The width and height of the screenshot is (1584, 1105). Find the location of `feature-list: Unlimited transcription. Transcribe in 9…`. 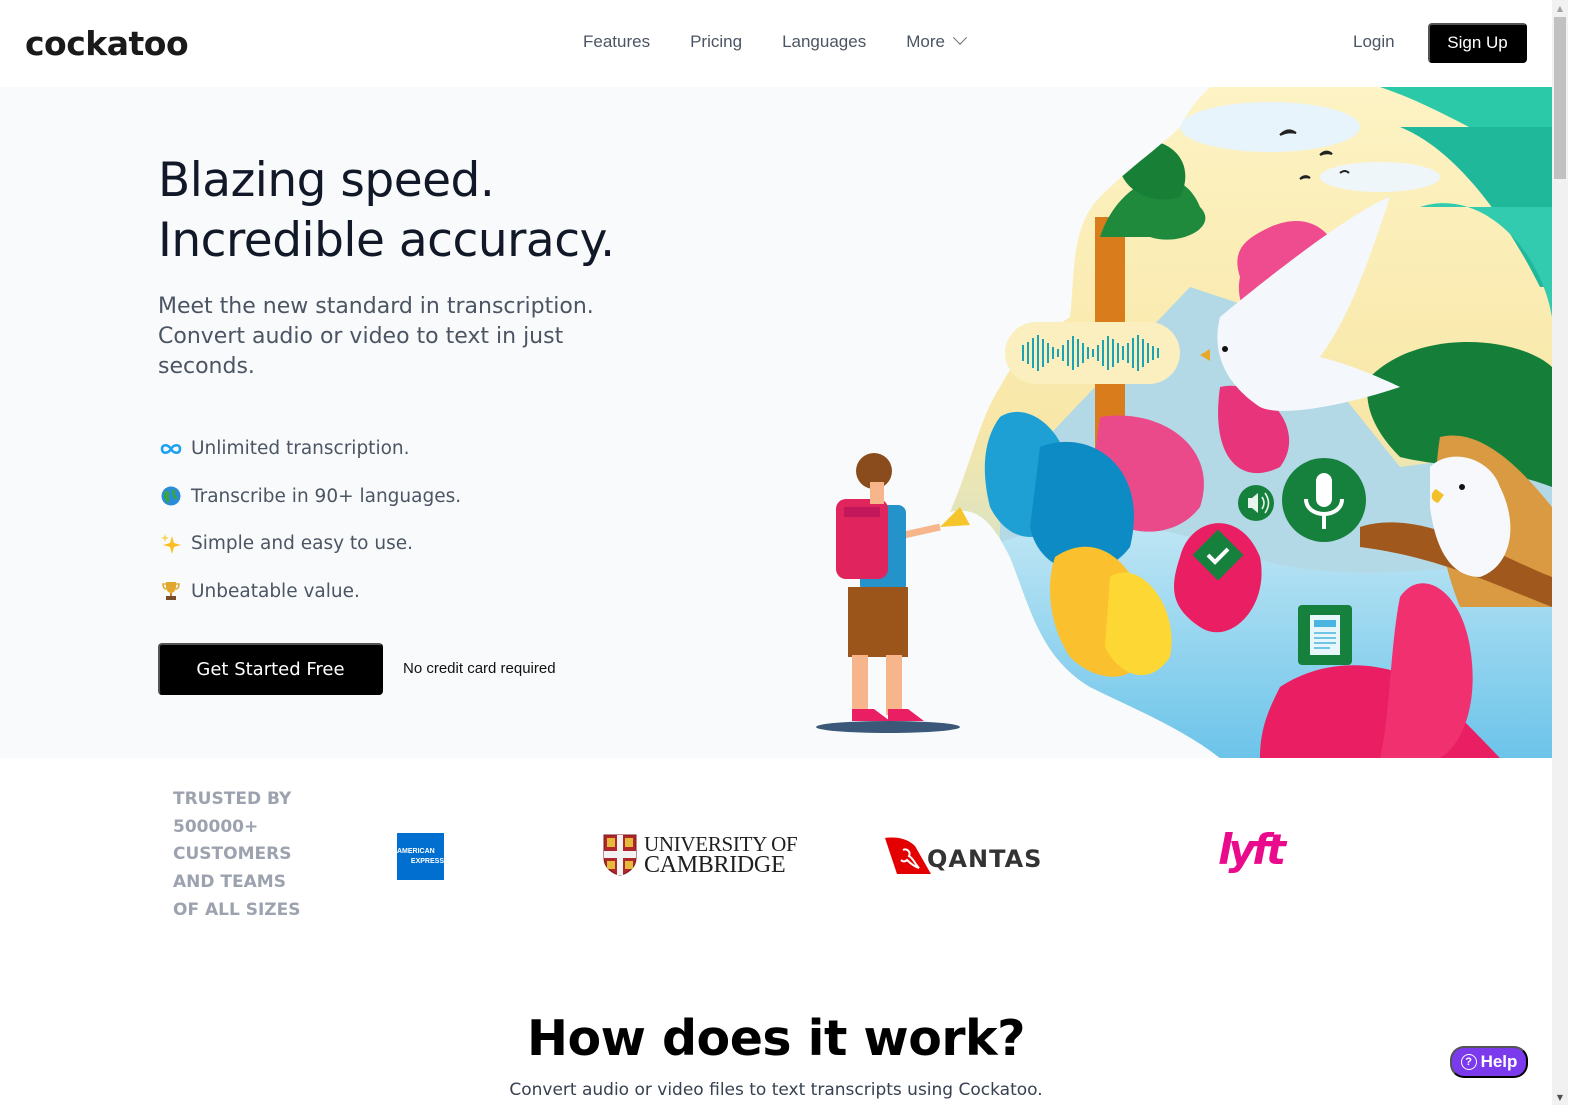

feature-list: Unlimited transcription. Transcribe in 9… is located at coordinates (310, 520).